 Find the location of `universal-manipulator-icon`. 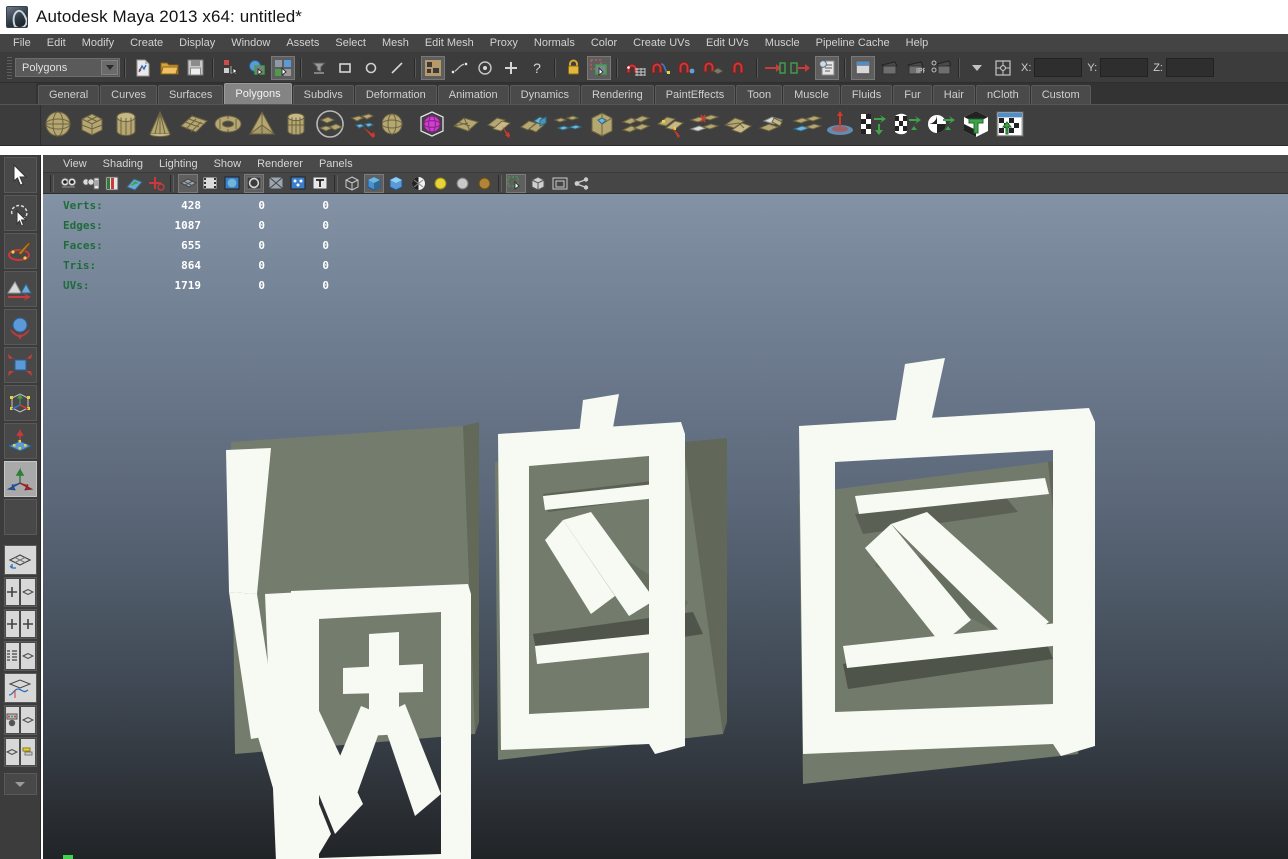

universal-manipulator-icon is located at coordinates (20, 403).